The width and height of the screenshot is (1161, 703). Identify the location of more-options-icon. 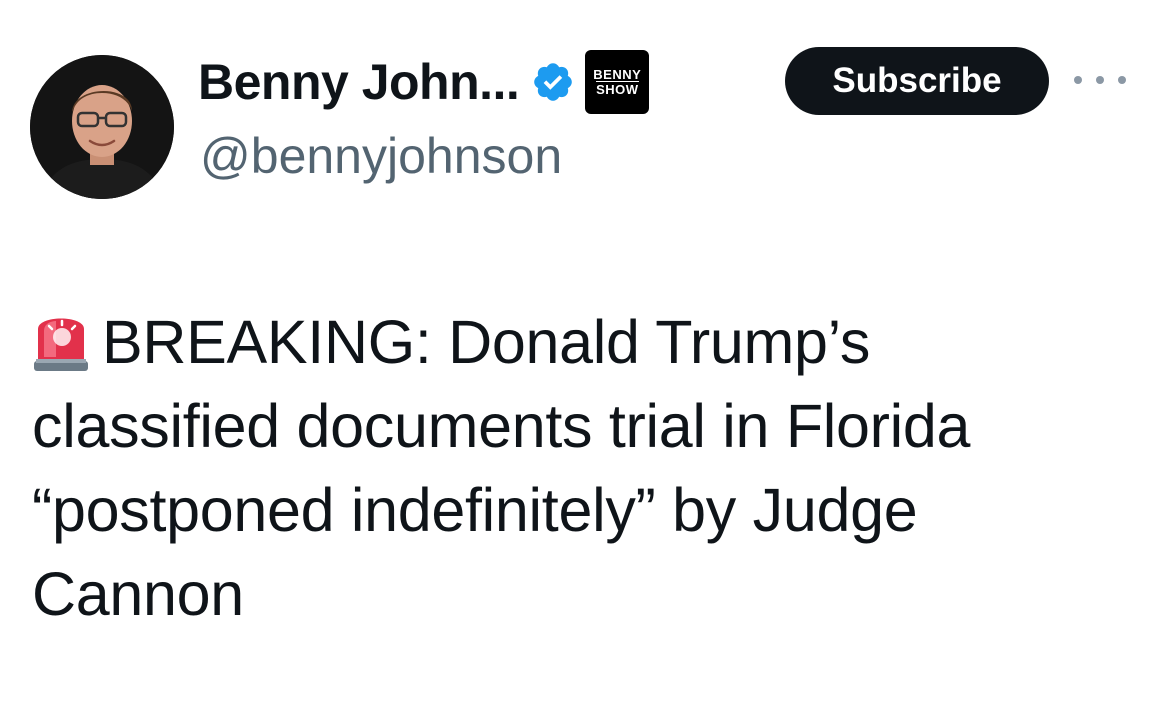
(1100, 80).